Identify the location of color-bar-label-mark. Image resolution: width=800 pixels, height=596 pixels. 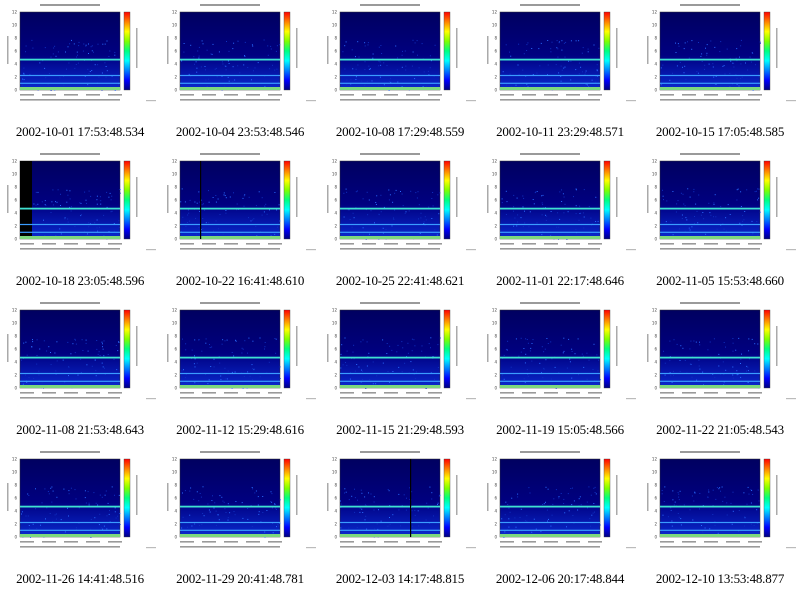
(777, 48).